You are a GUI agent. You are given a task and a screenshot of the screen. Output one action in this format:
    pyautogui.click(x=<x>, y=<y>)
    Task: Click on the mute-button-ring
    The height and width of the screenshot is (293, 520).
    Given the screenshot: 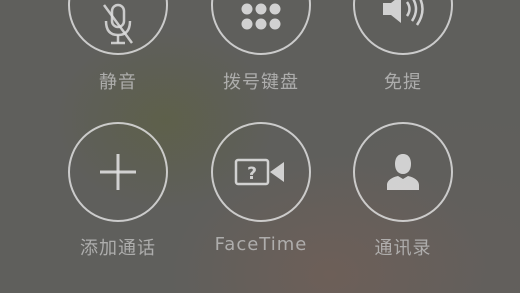 What is the action you would take?
    pyautogui.click(x=118, y=27)
    